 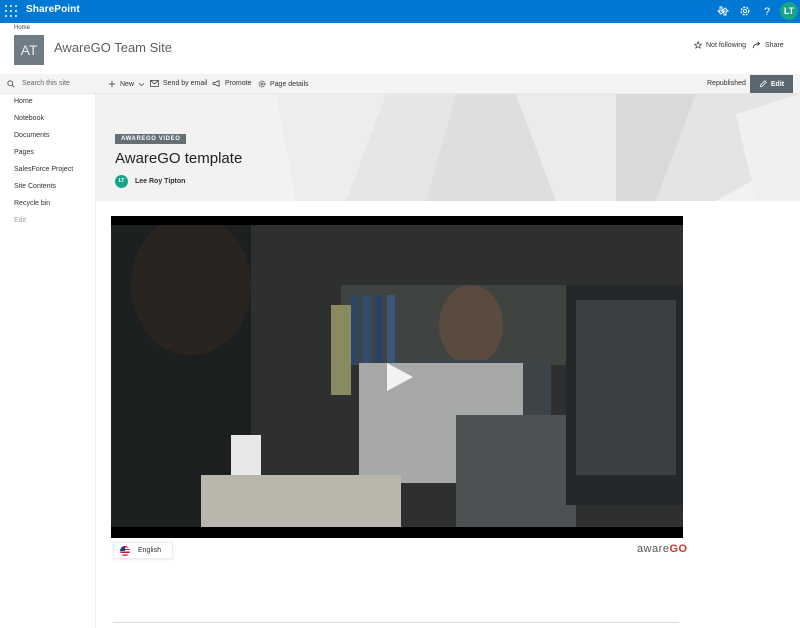 I want to click on user-avatar: LT, so click(x=789, y=11).